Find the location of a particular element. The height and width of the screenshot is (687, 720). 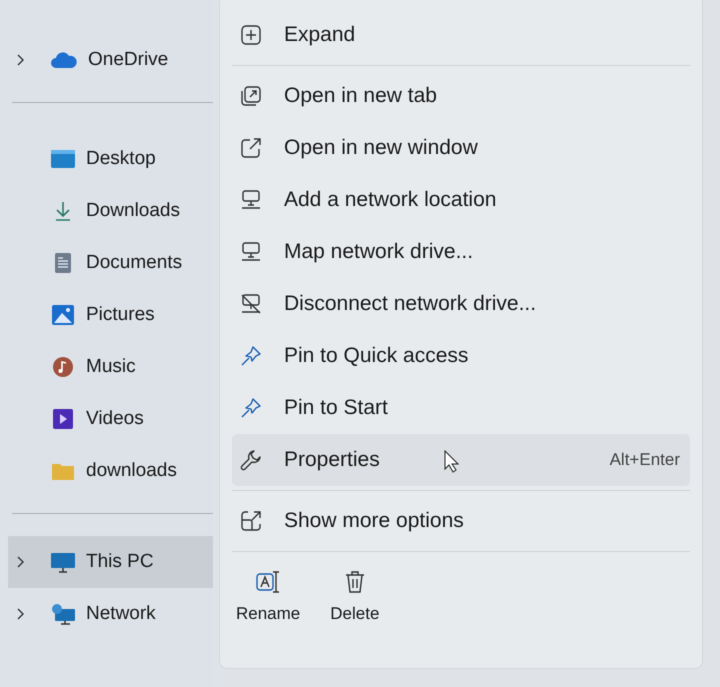

menu-item: Pin to Start is located at coordinates (461, 408).